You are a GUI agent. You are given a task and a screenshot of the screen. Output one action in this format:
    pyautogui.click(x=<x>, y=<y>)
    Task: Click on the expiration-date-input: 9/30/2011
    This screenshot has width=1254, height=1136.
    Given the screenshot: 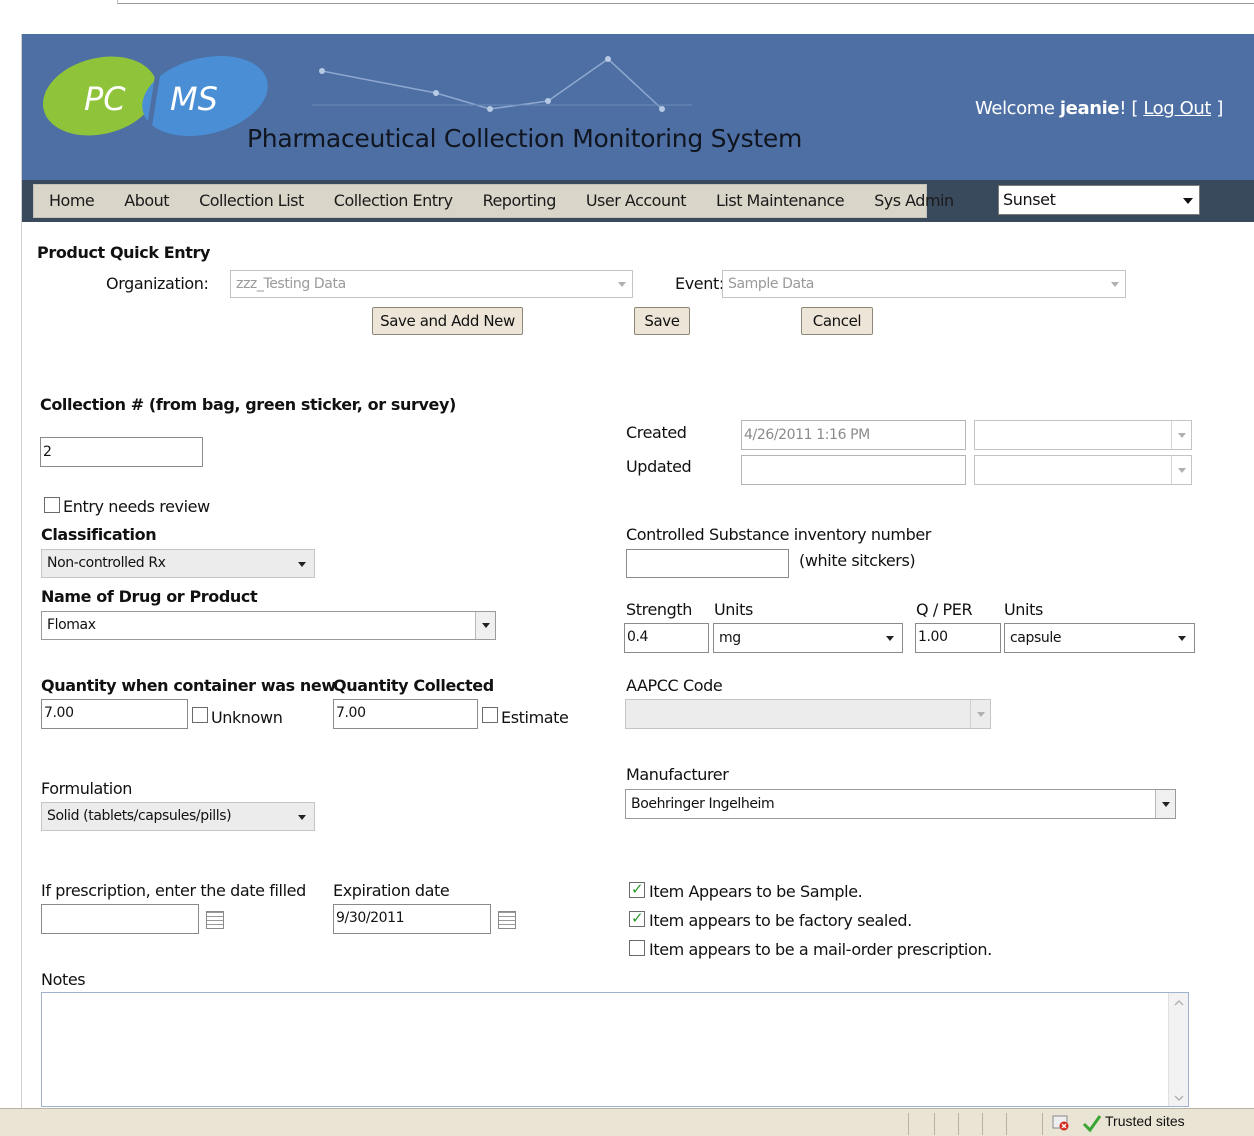 What is the action you would take?
    pyautogui.click(x=412, y=919)
    